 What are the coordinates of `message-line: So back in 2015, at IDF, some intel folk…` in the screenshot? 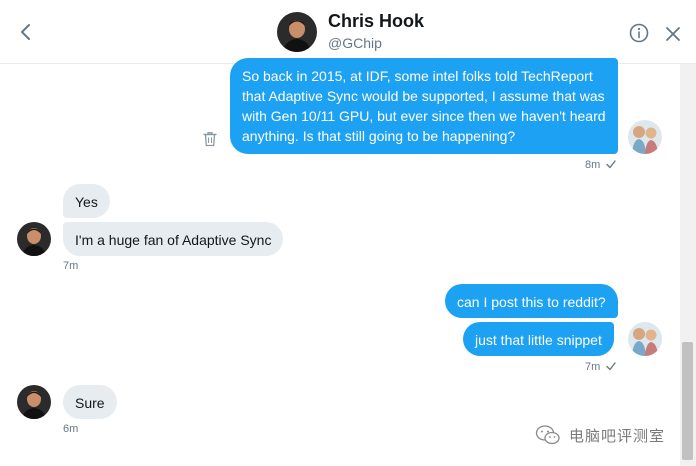 It's located at (417, 76).